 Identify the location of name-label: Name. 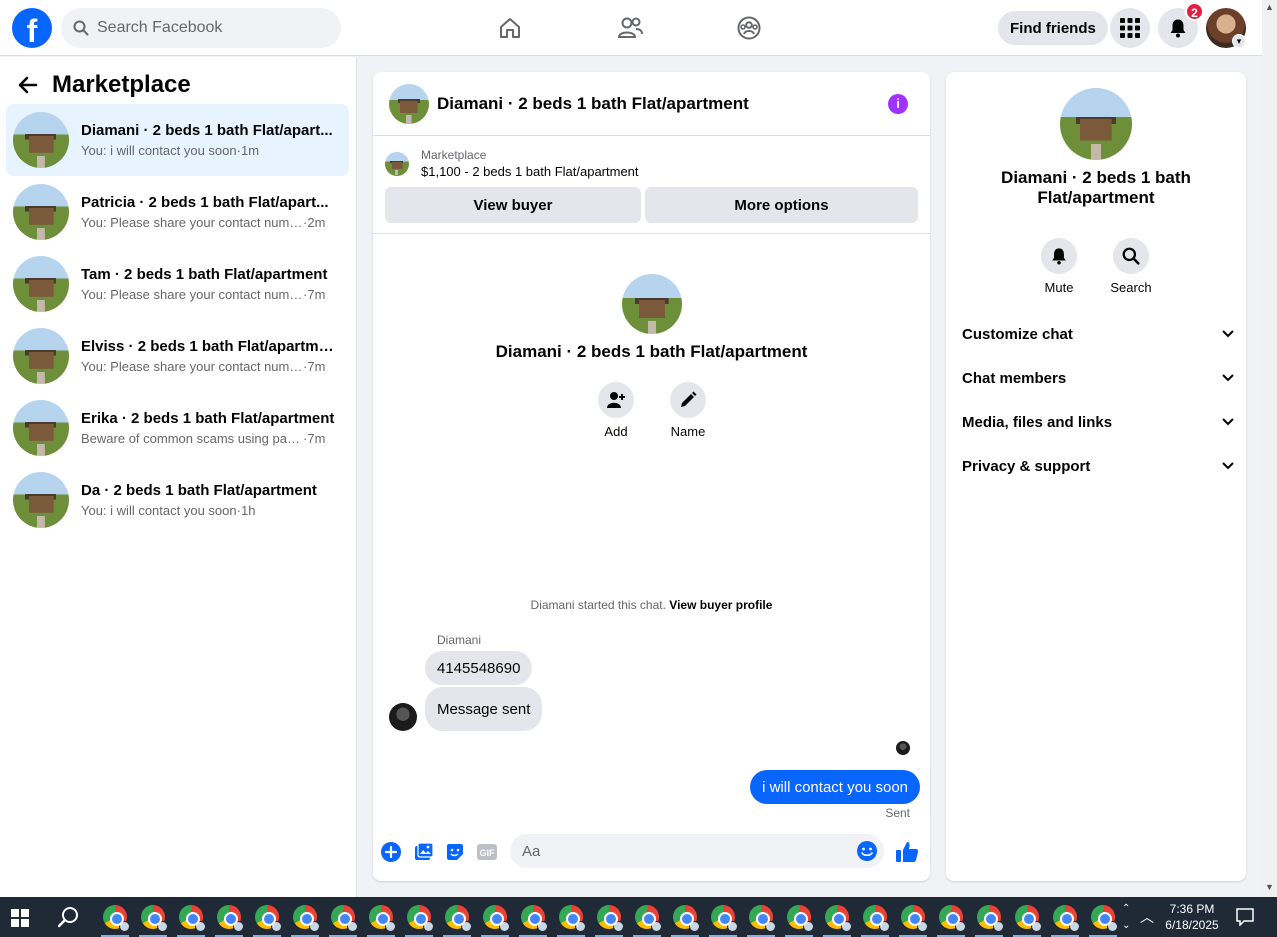
(688, 431).